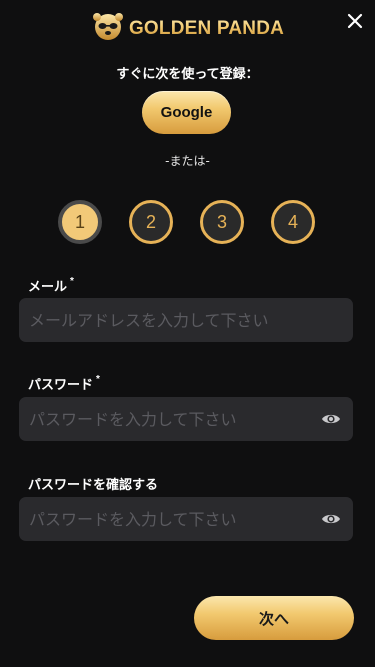  I want to click on next-button: 次へ, so click(274, 618).